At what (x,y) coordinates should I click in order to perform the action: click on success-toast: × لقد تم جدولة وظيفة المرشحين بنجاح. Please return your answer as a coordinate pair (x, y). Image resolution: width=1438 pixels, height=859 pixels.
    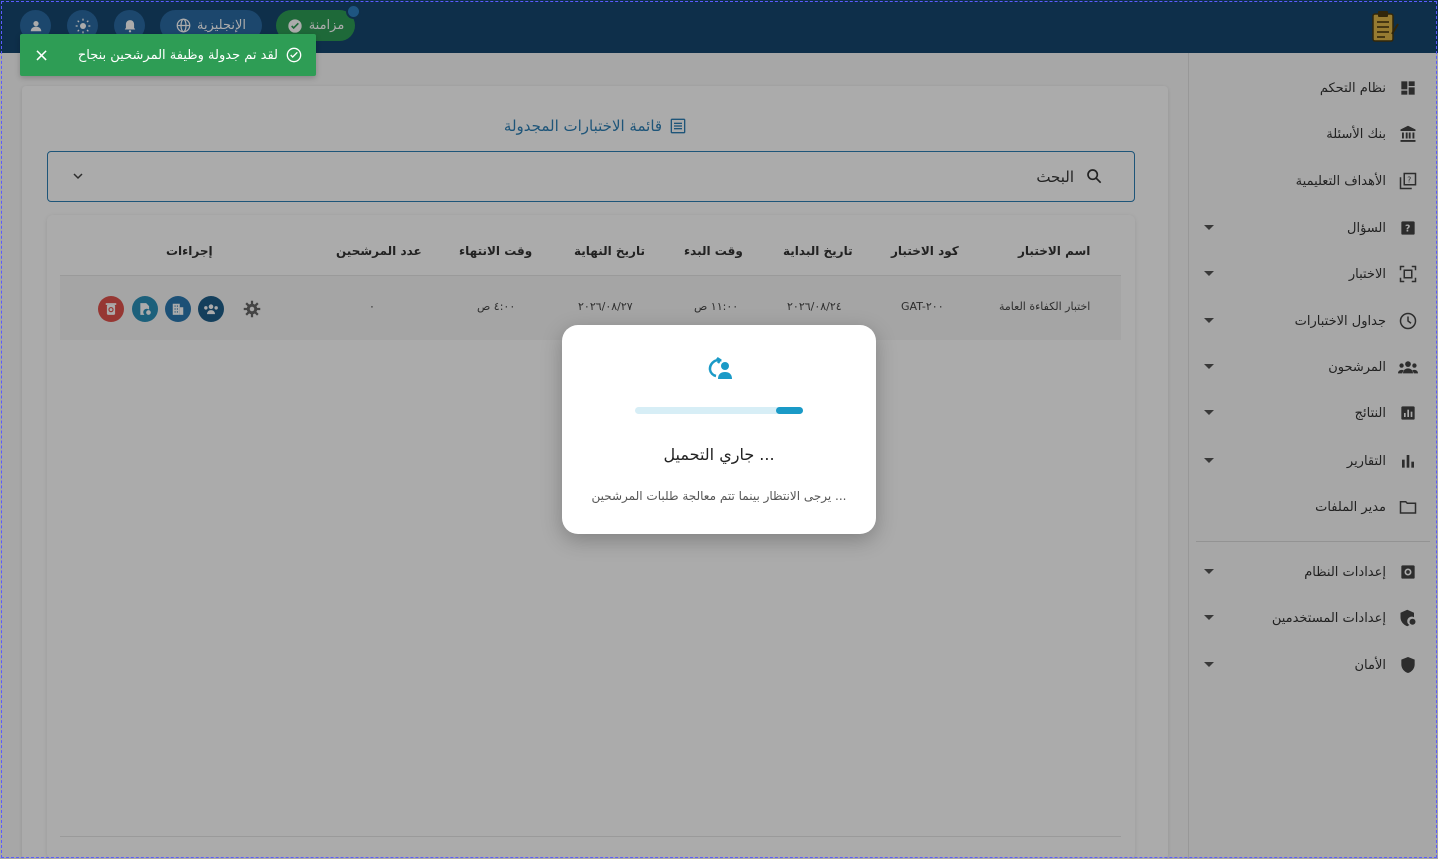
    Looking at the image, I should click on (168, 55).